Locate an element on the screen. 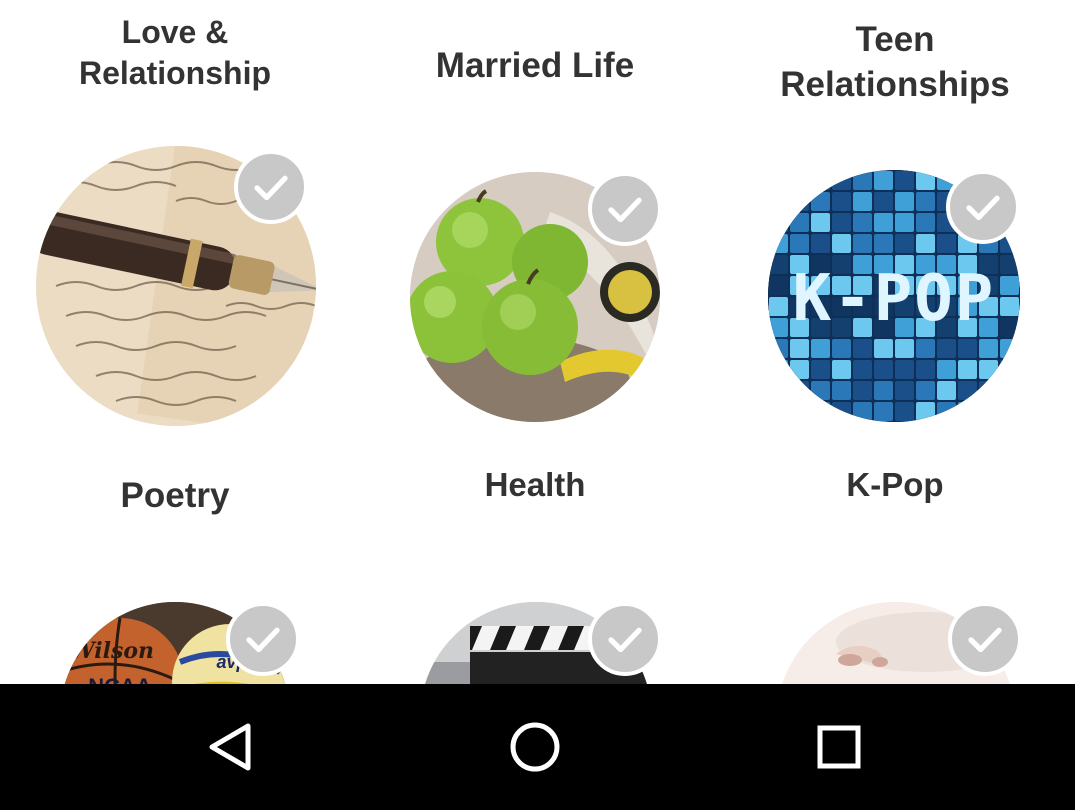 This screenshot has height=810, width=1075. recents-button is located at coordinates (839, 747).